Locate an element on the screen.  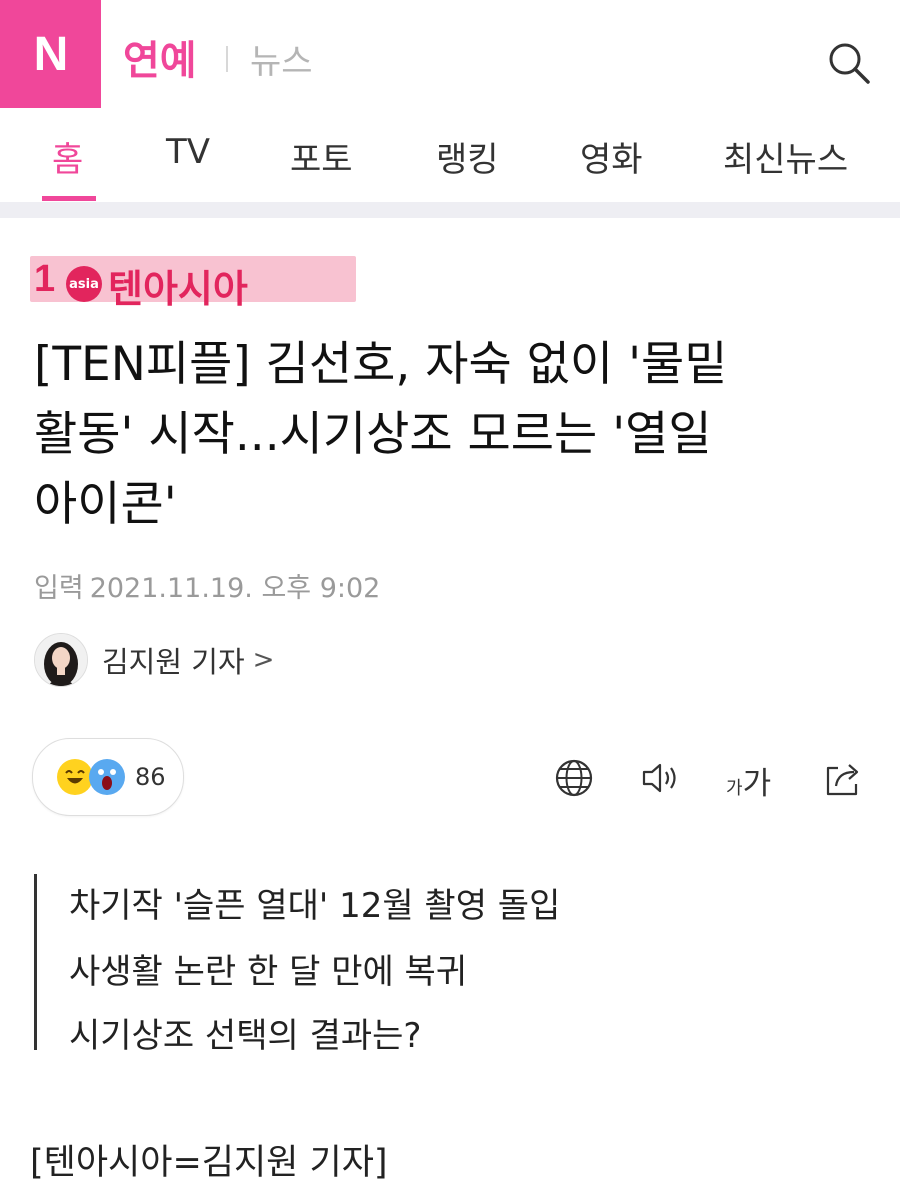
laugh-emoji-icon is located at coordinates (75, 777).